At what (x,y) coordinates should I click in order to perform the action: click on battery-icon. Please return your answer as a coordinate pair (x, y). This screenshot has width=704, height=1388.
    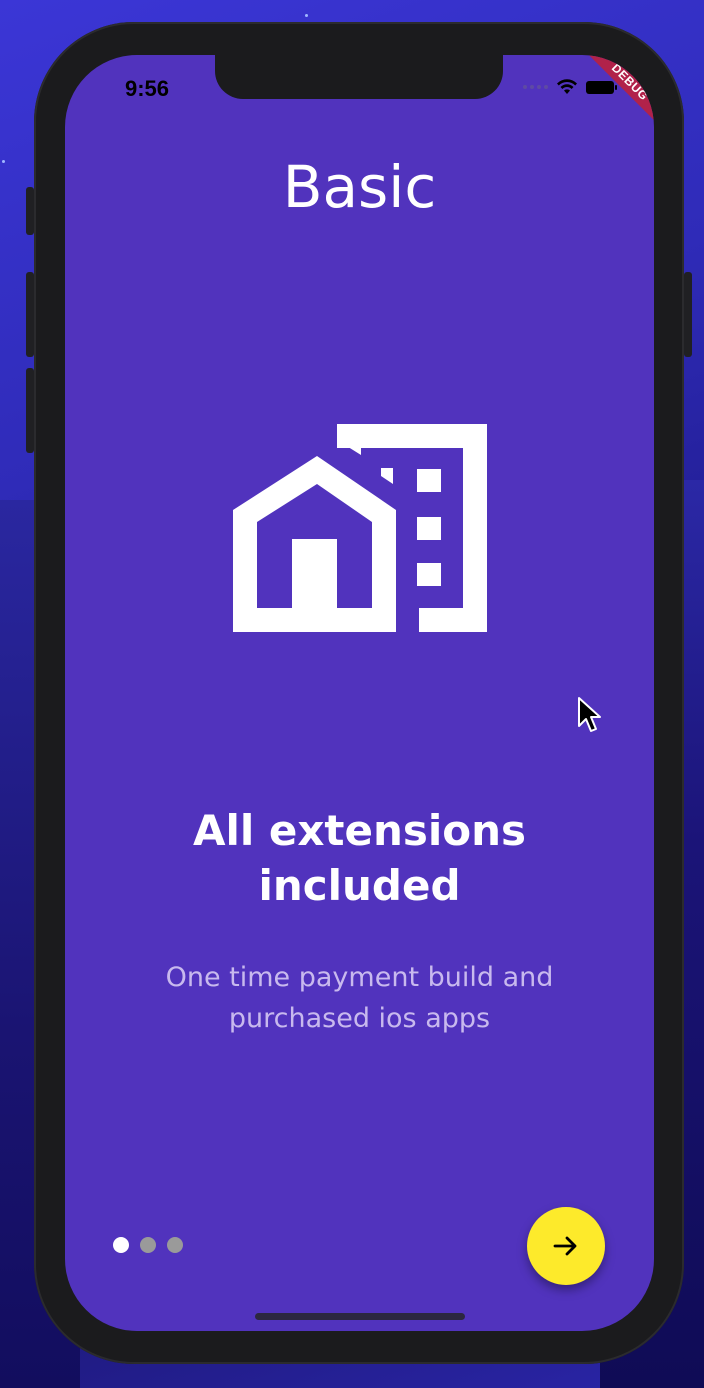
    Looking at the image, I should click on (601, 87).